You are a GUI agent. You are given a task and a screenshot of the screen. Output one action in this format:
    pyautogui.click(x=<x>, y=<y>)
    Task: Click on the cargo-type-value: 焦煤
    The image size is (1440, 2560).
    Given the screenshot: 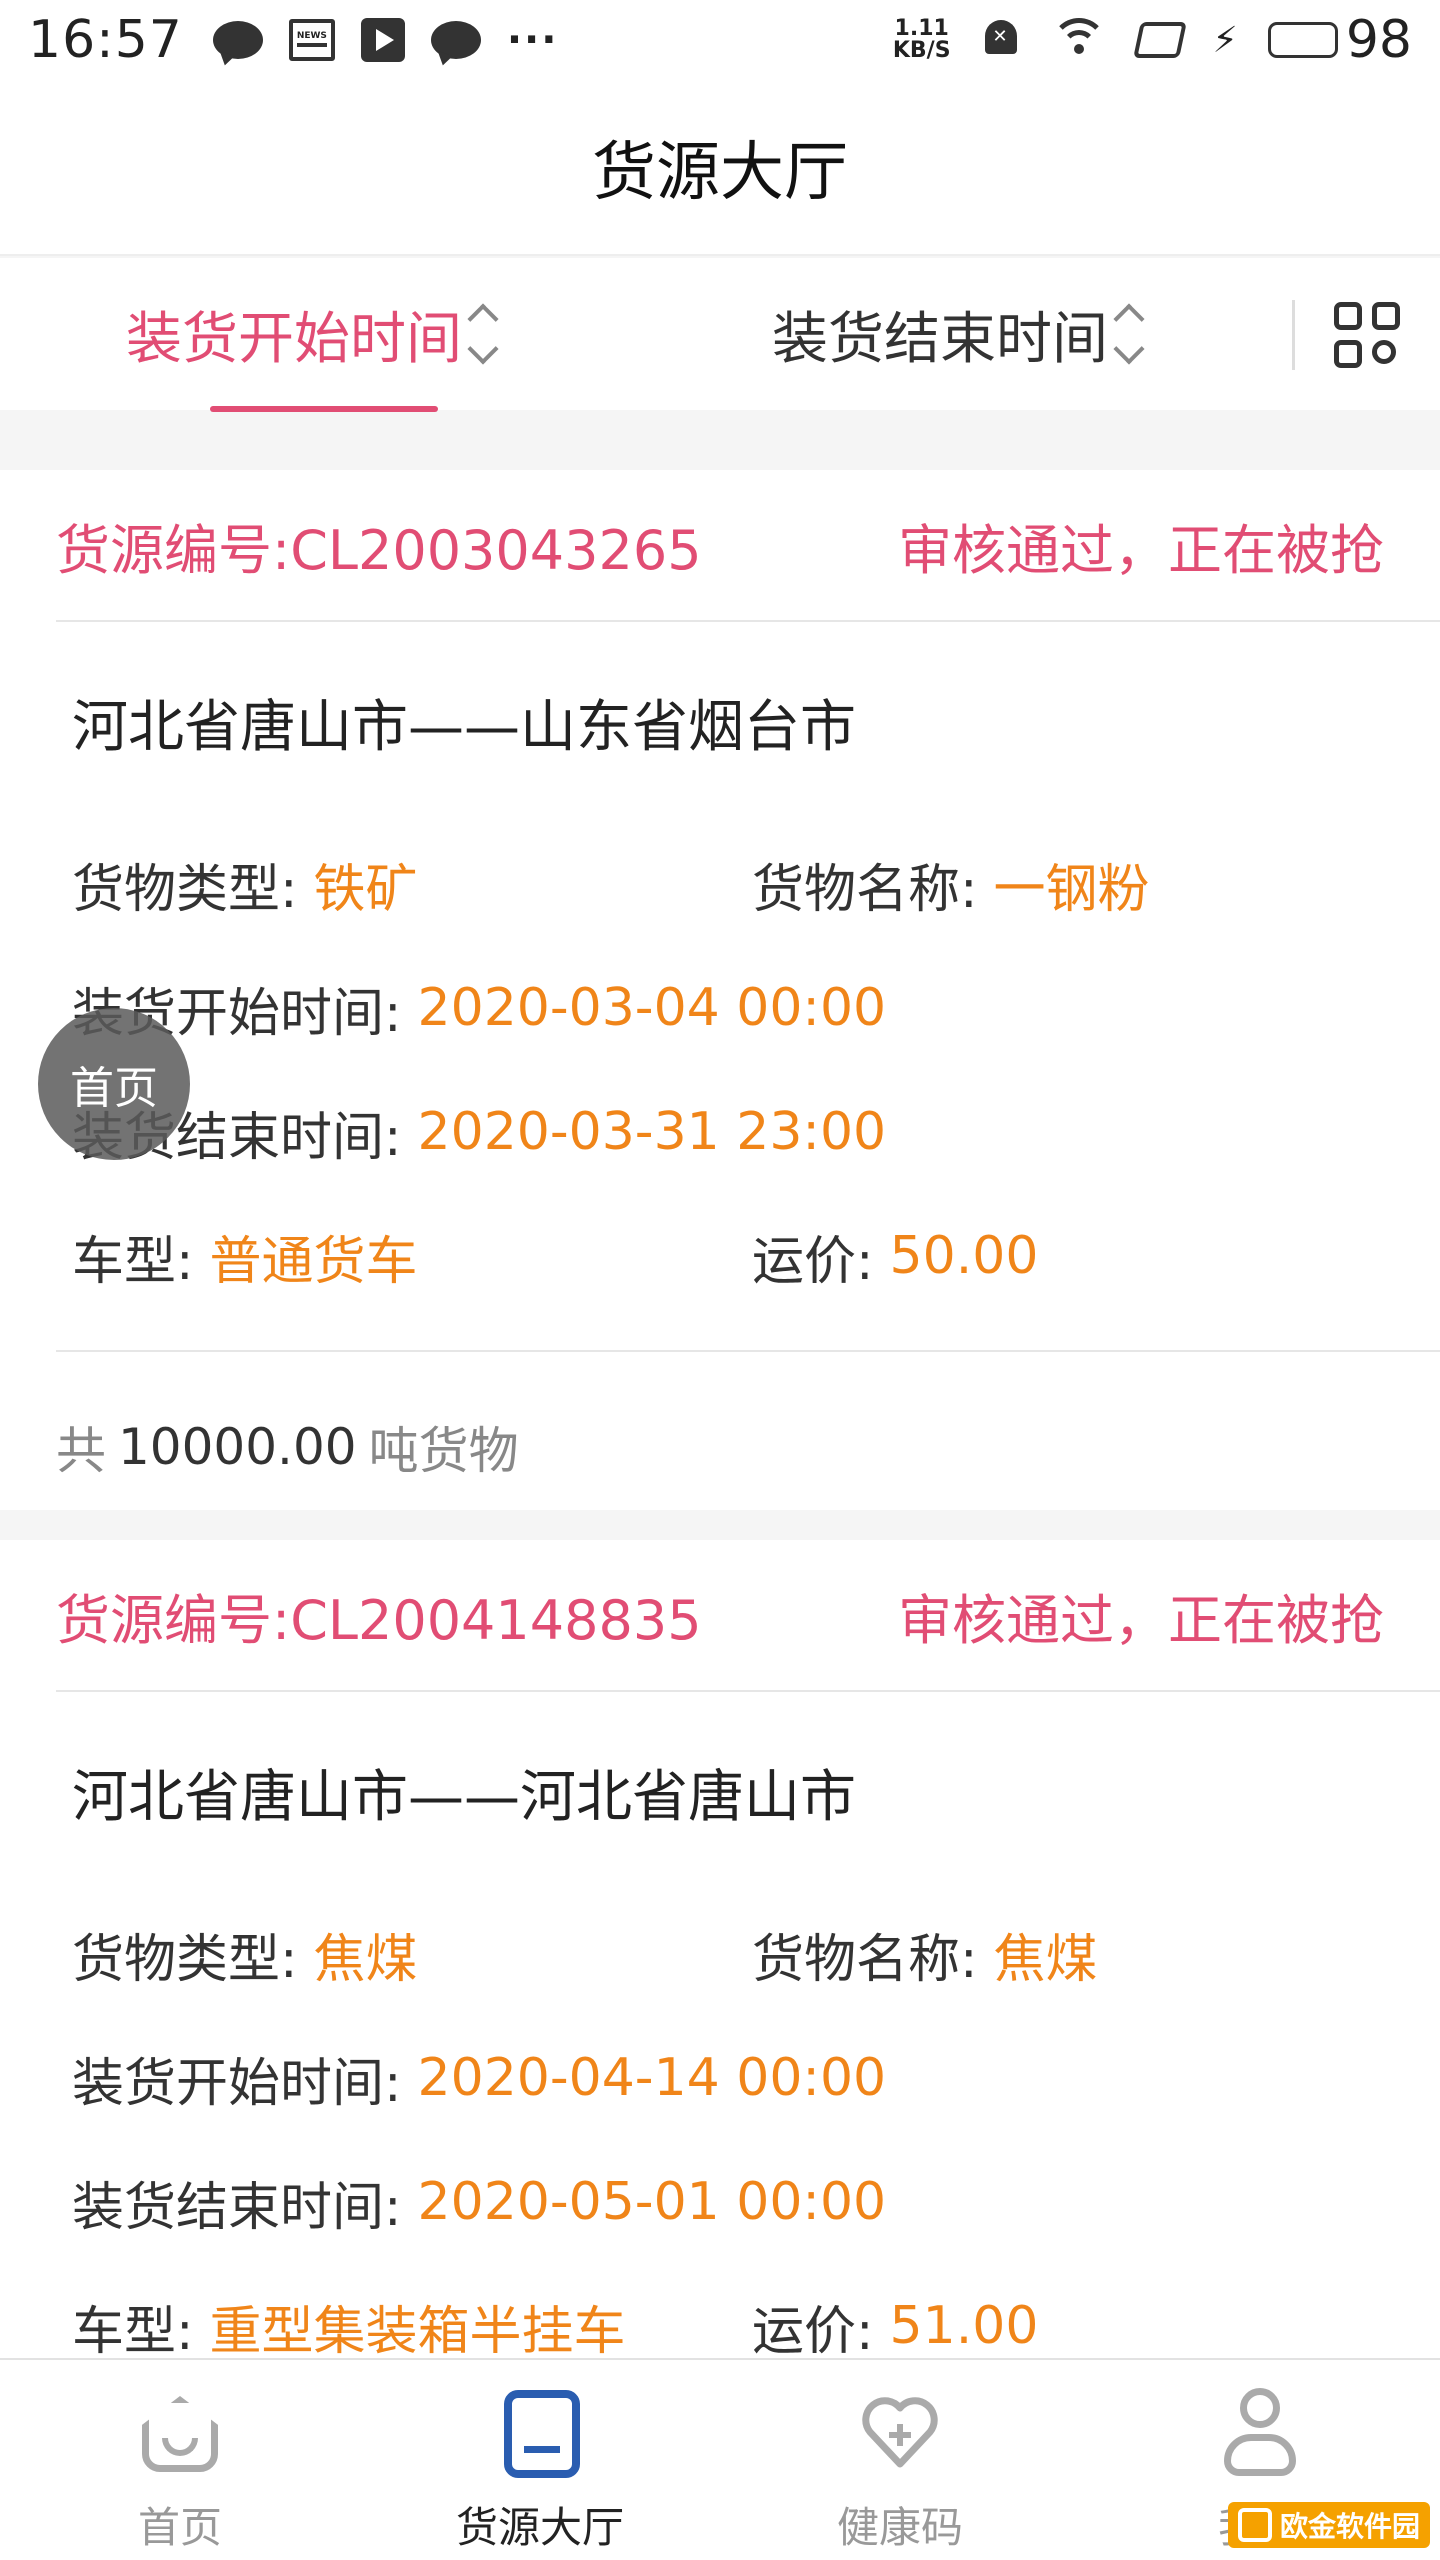 What is the action you would take?
    pyautogui.click(x=365, y=1959)
    